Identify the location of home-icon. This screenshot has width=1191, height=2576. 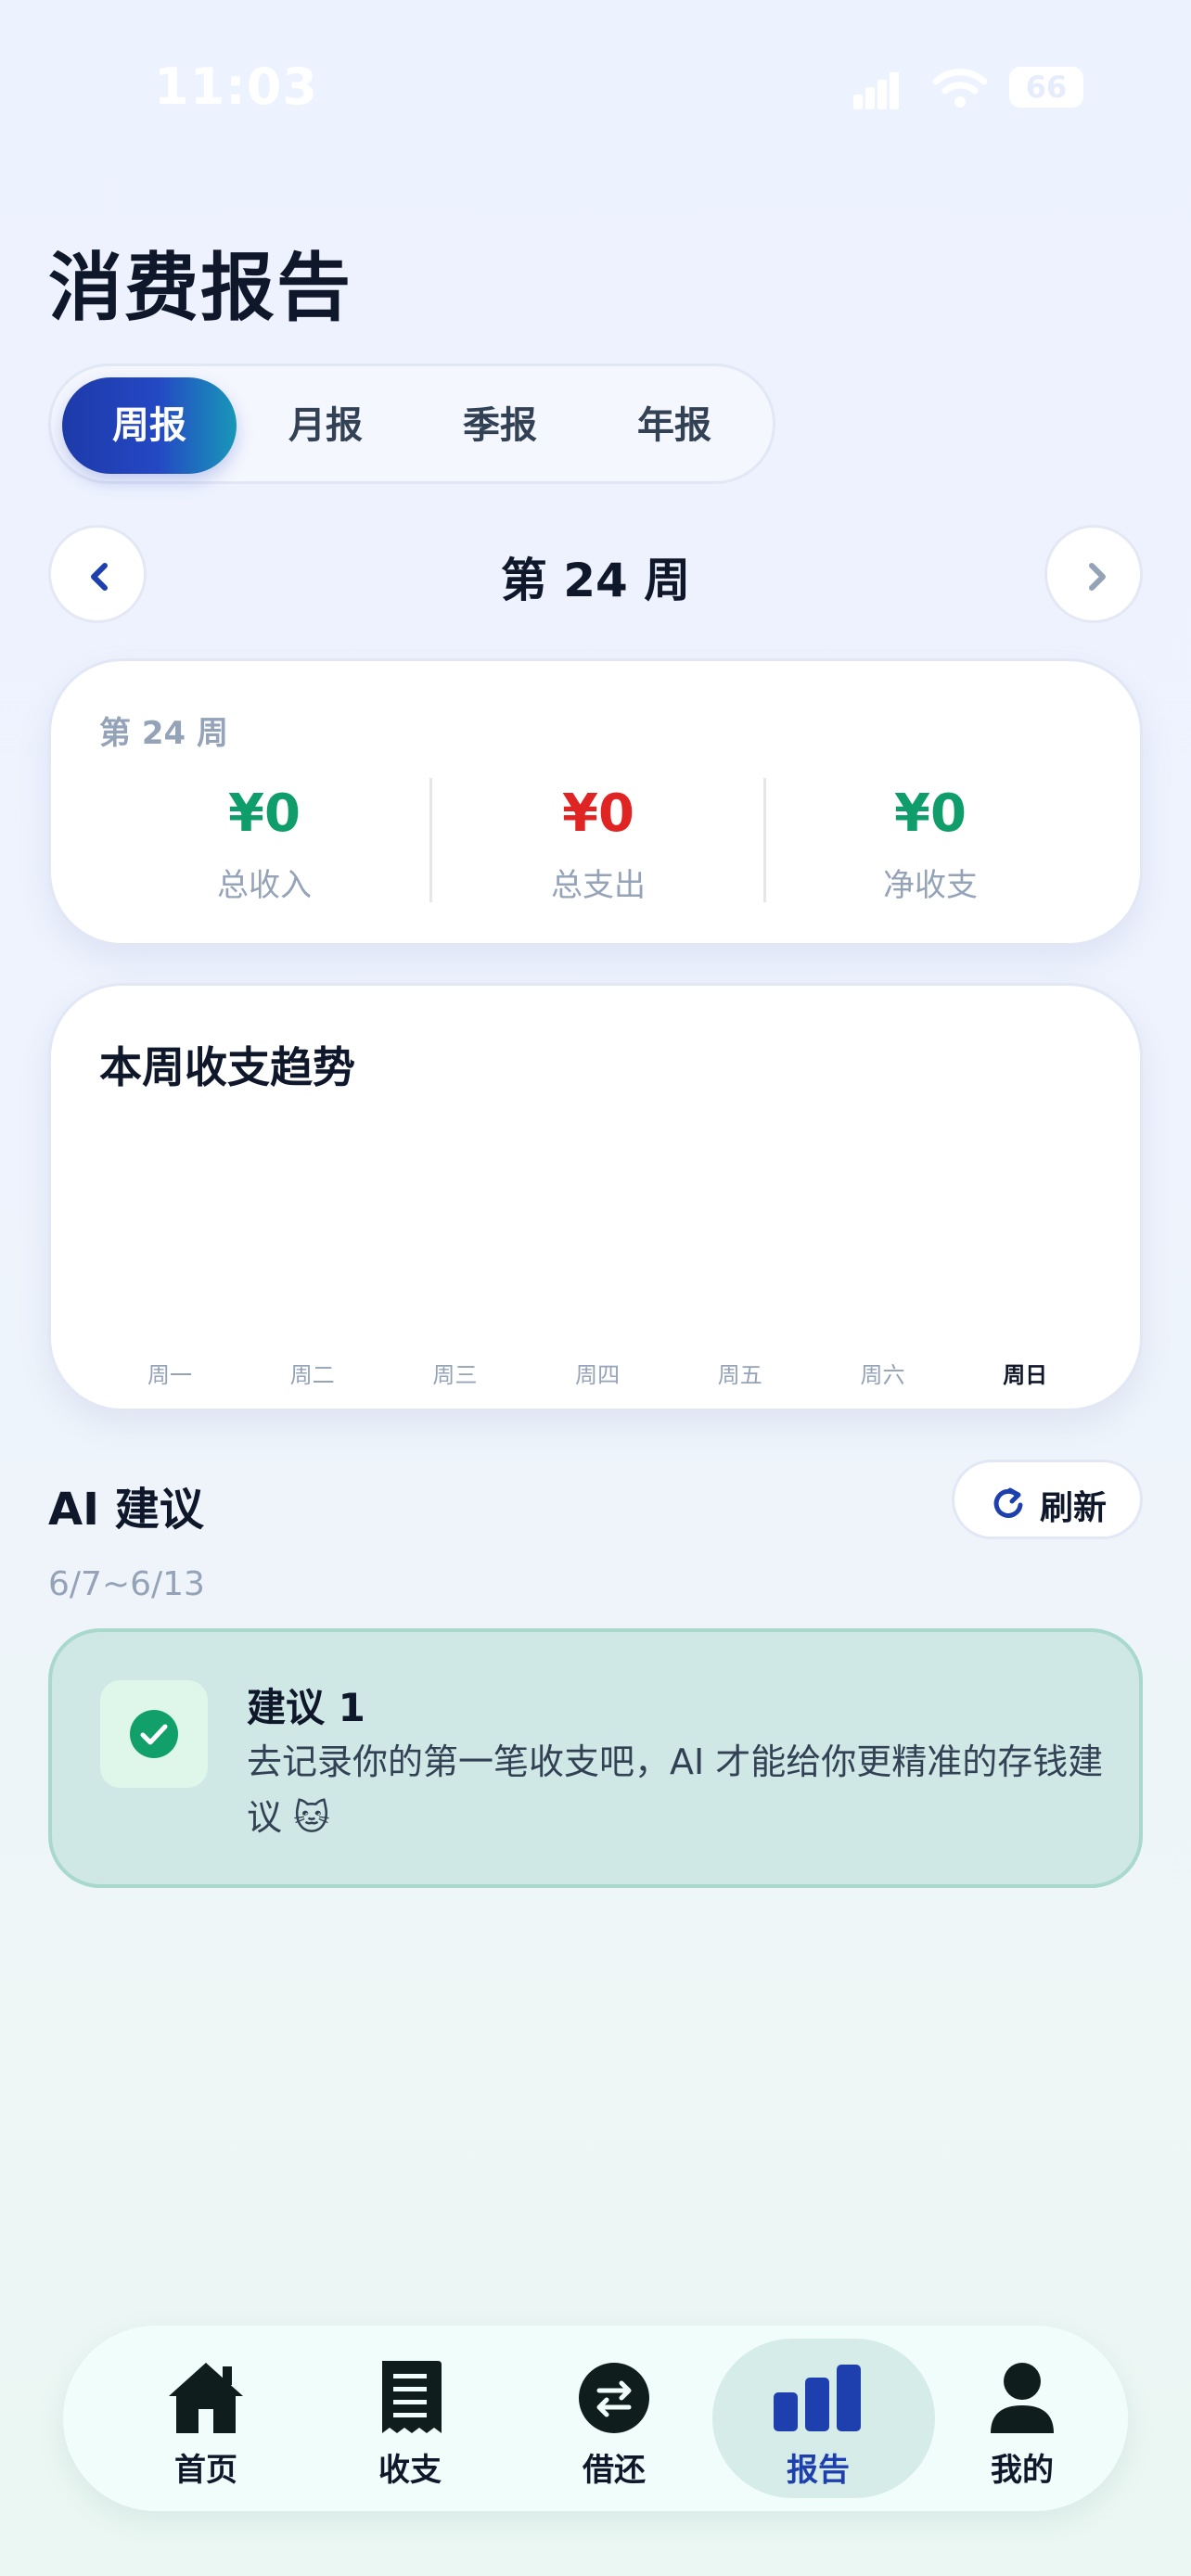
(206, 2398).